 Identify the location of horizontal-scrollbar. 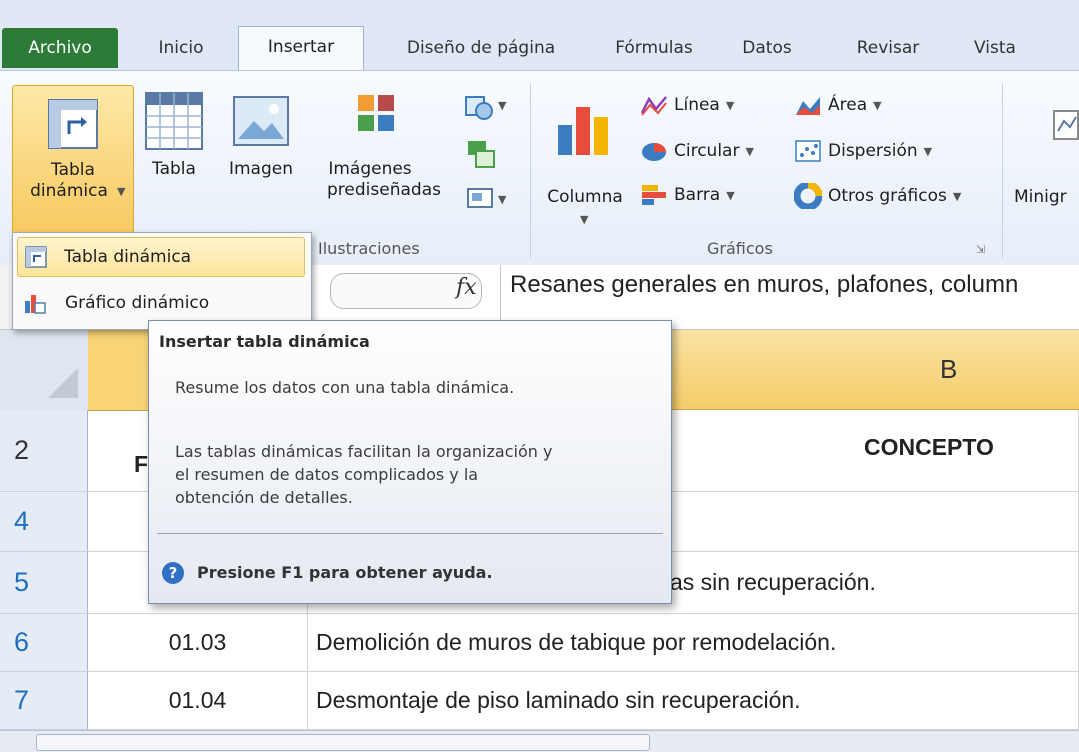
(539, 741).